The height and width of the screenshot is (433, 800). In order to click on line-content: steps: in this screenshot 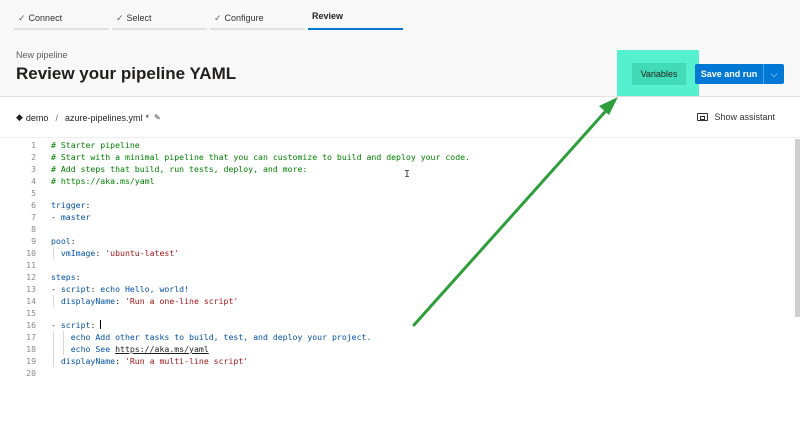, I will do `click(66, 277)`.